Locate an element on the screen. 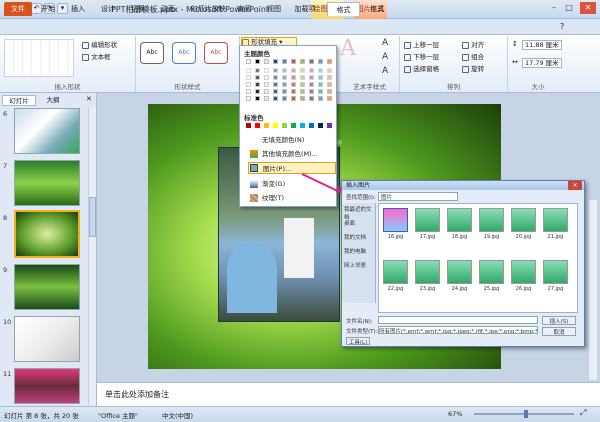 Image resolution: width=600 pixels, height=422 pixels. tab-view: 视图 is located at coordinates (274, 9).